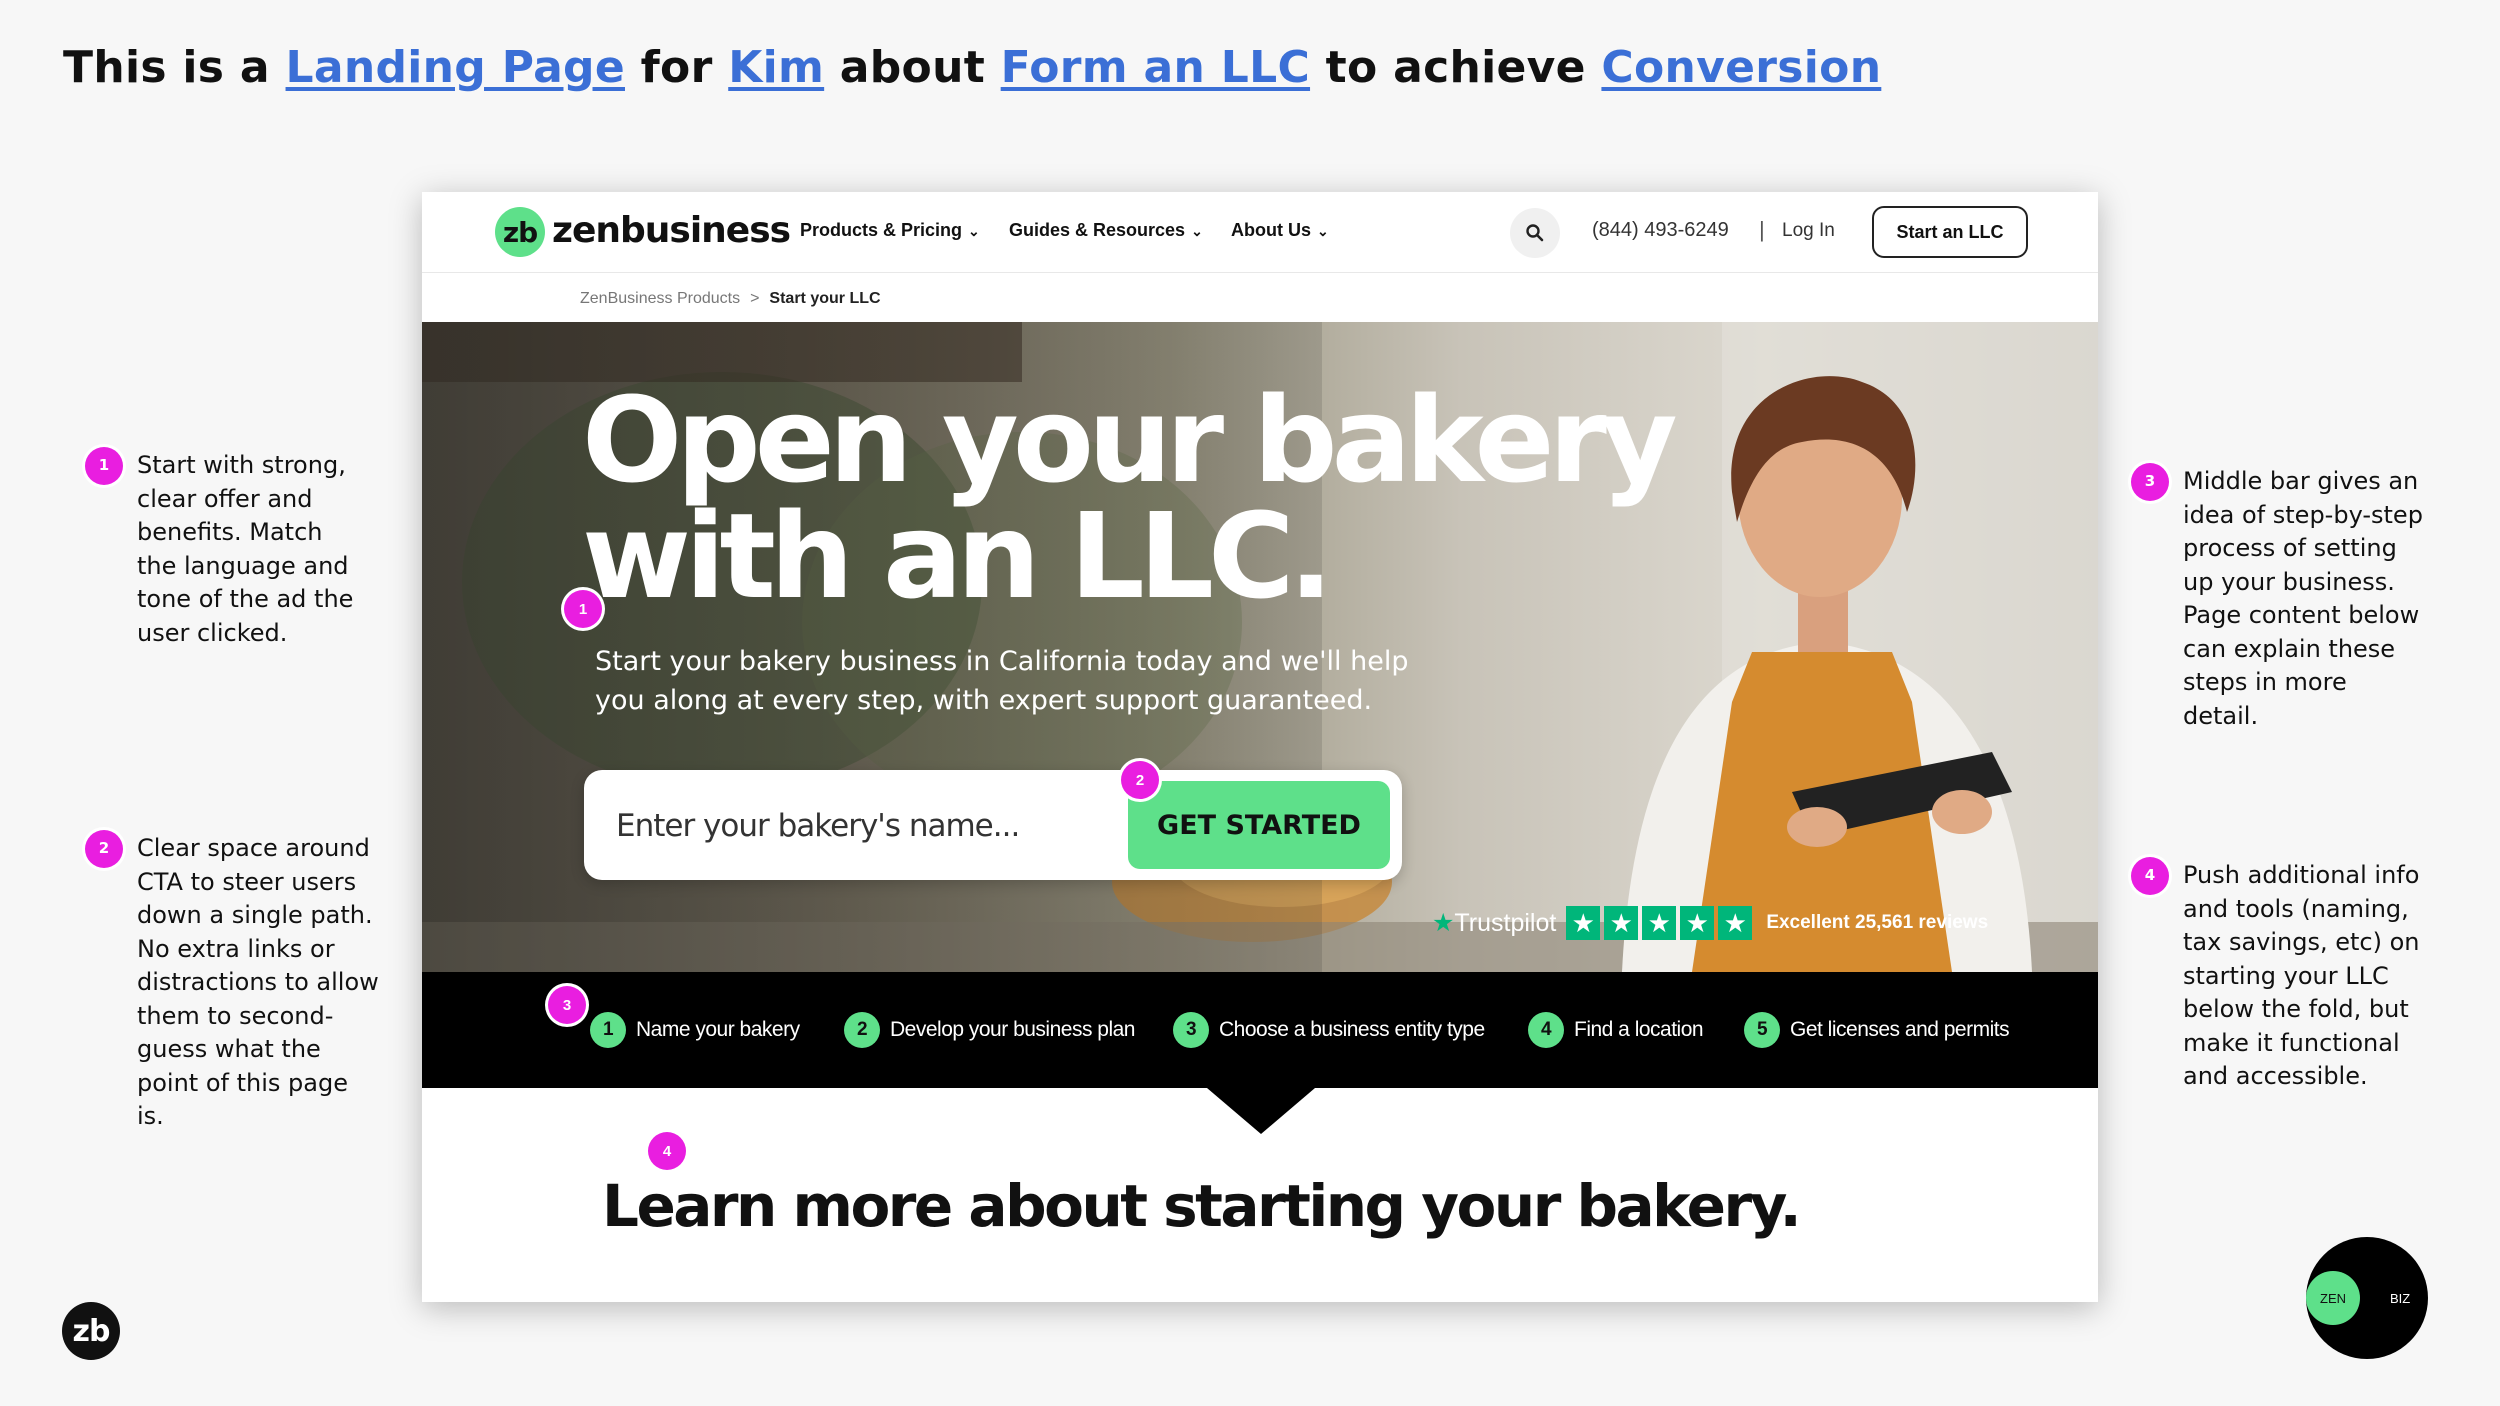  Describe the element at coordinates (677, 67) in the screenshot. I see `title-text: for` at that location.